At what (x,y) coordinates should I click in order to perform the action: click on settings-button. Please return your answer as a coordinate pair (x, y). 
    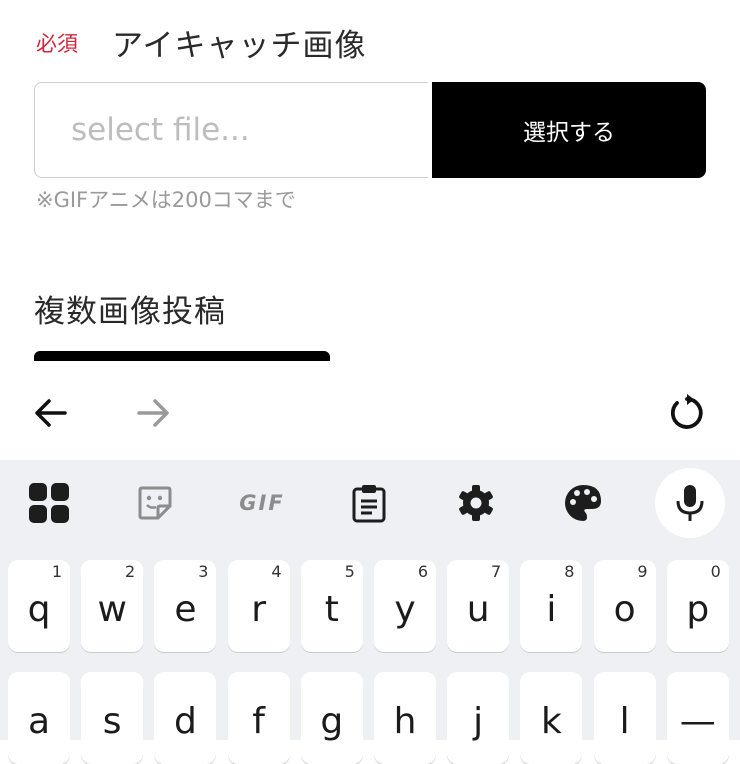
    Looking at the image, I should click on (476, 503).